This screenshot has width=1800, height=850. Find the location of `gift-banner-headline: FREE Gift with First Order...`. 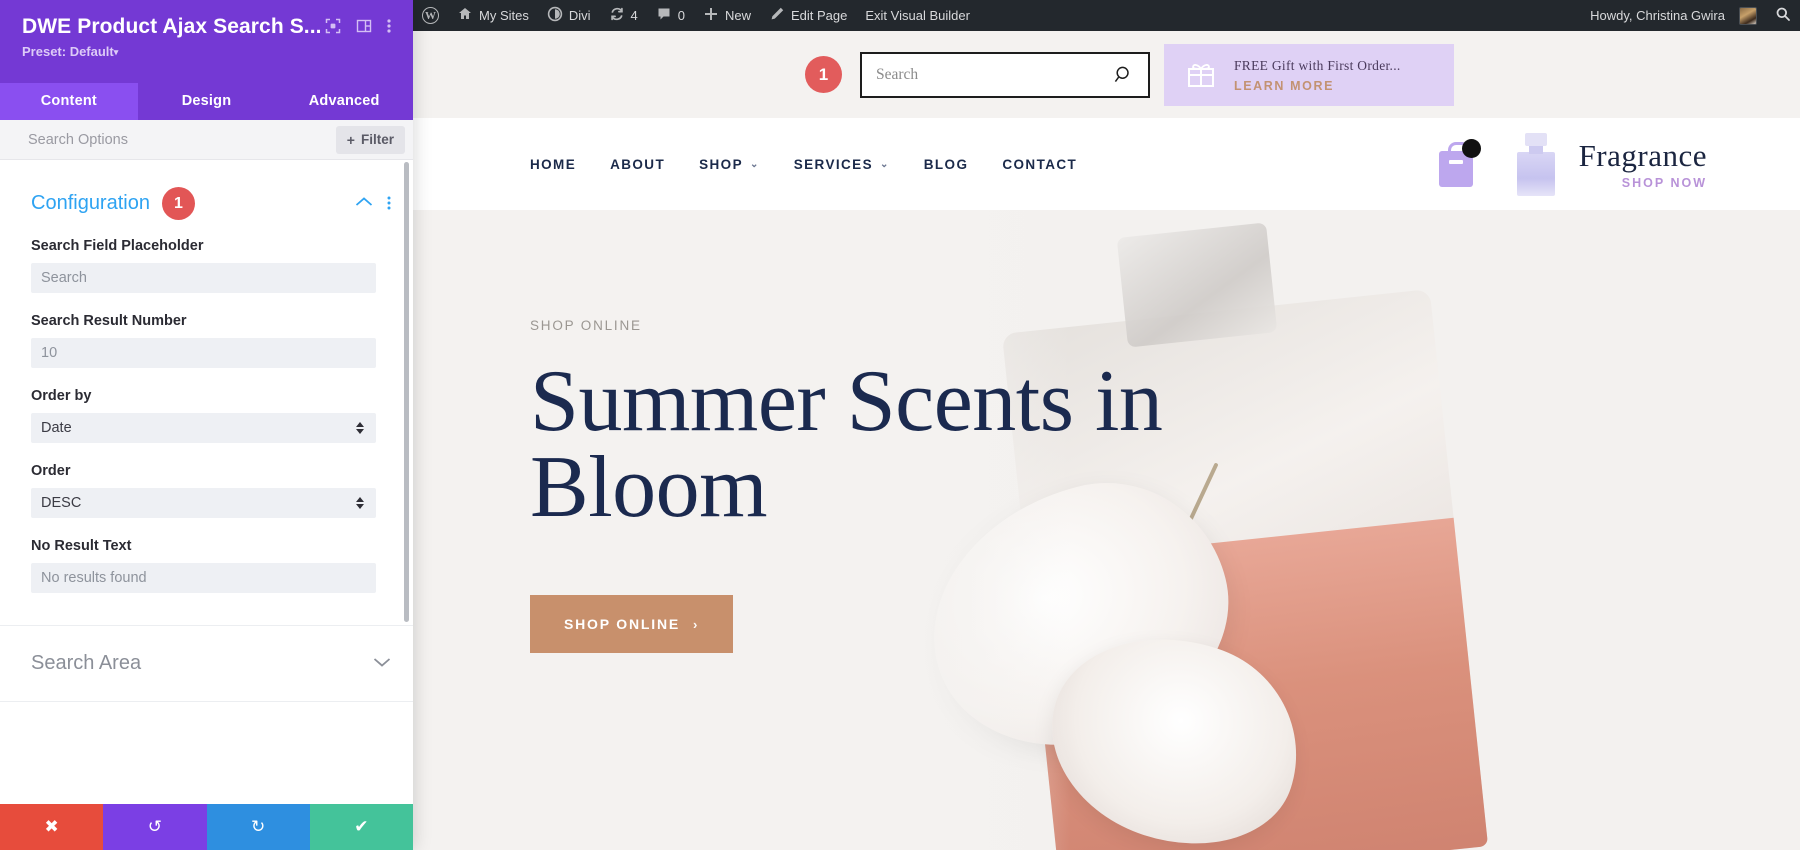

gift-banner-headline: FREE Gift with First Order... is located at coordinates (1317, 65).